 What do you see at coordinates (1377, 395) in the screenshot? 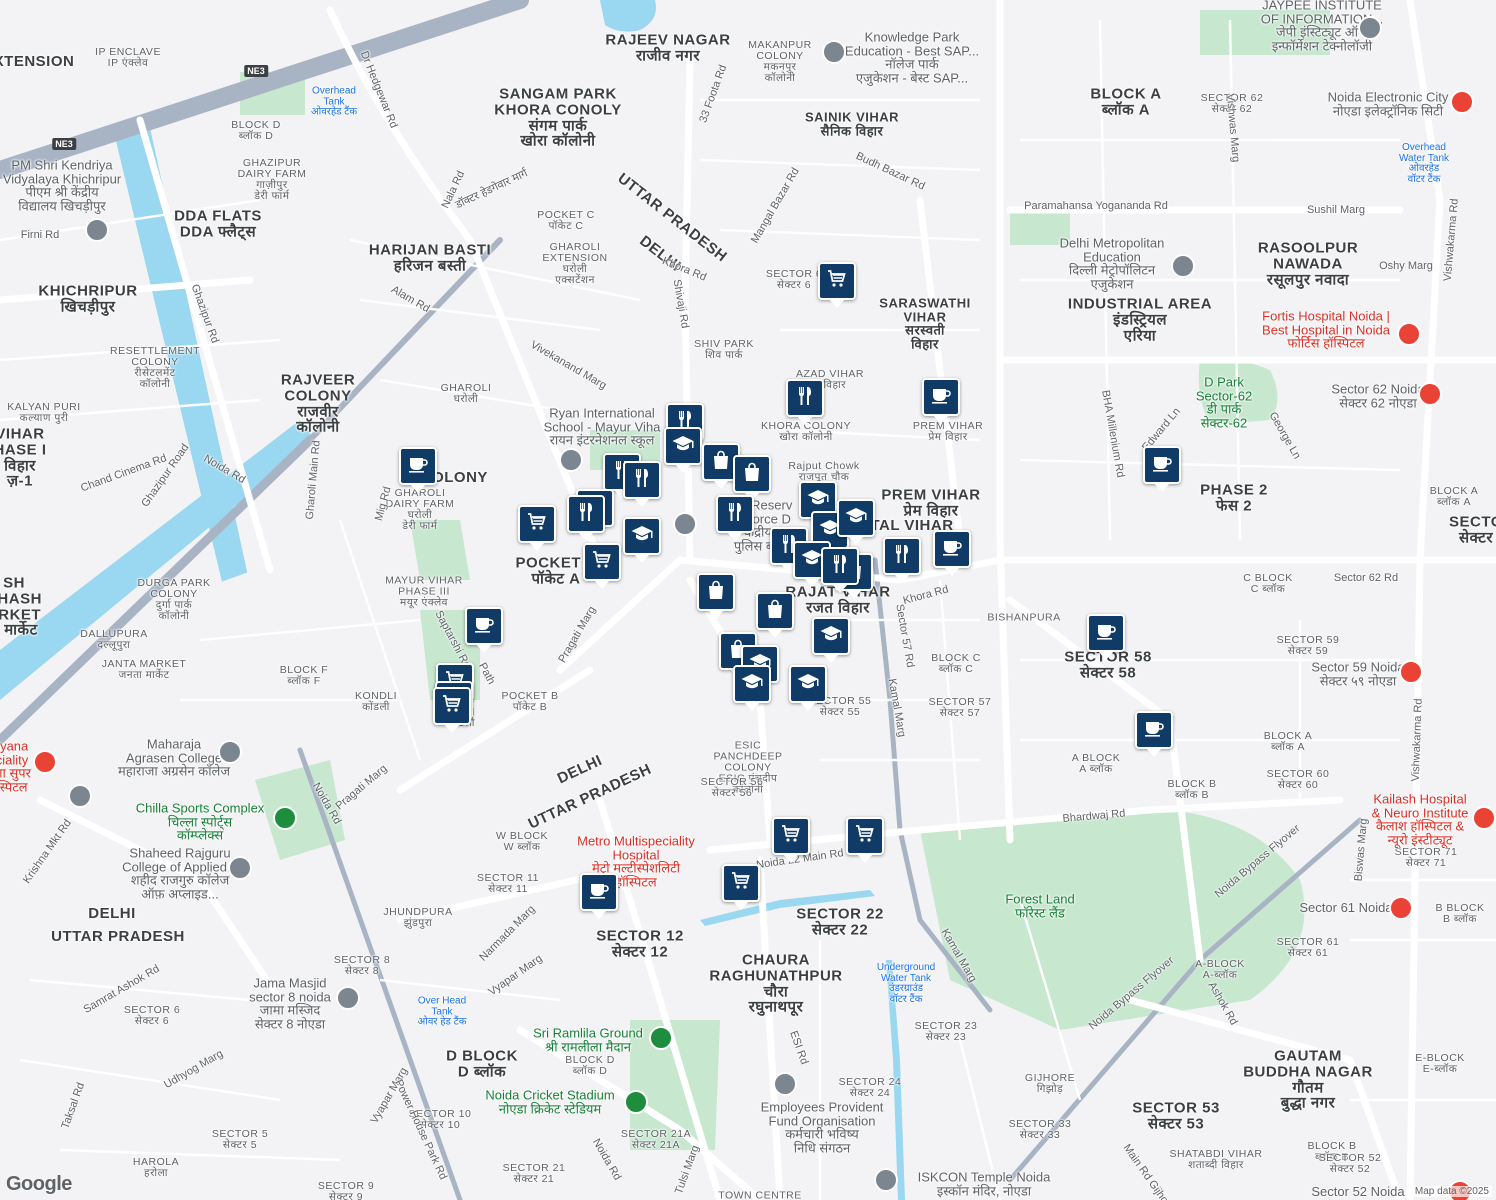
I see `poi-label-sector-62-noida: Sector 62 Noida सेक्टर 62 नोएडा` at bounding box center [1377, 395].